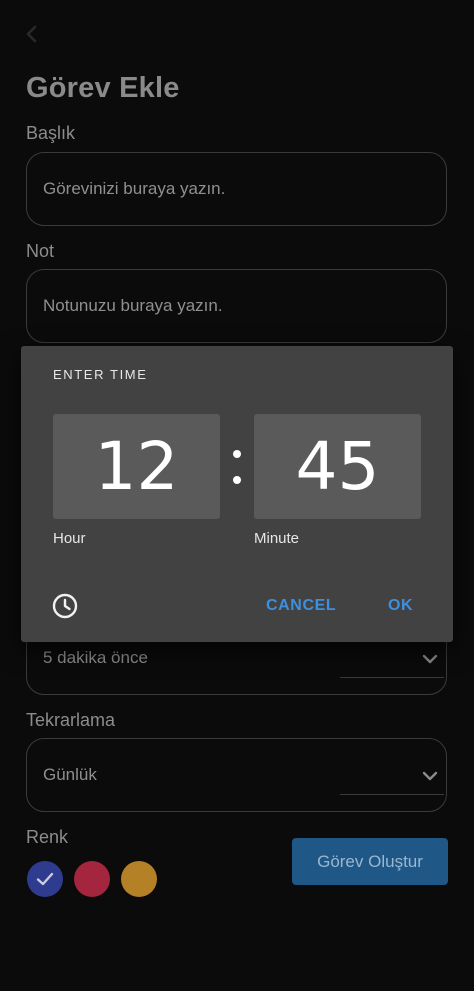 The width and height of the screenshot is (474, 991). I want to click on cancel-button: CANCEL, so click(301, 606).